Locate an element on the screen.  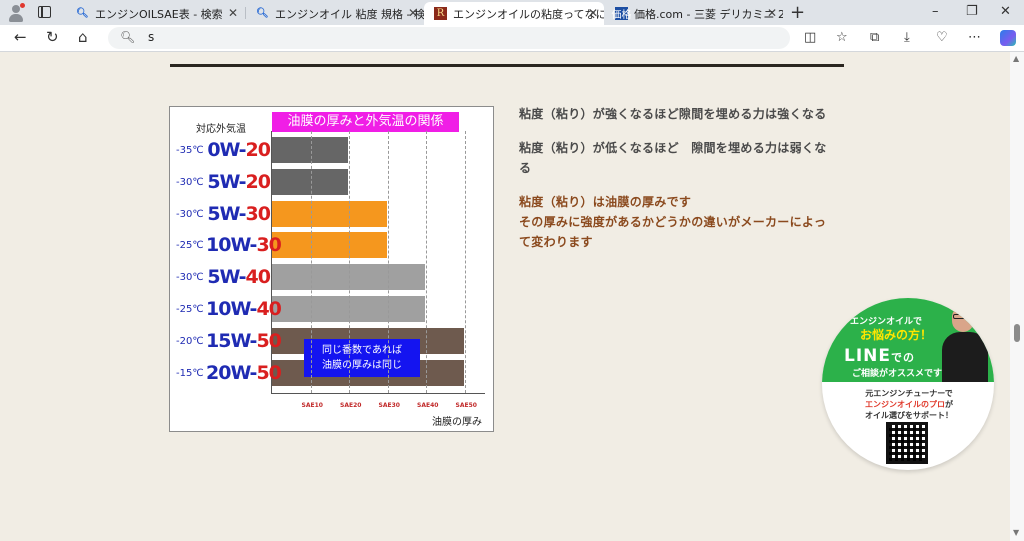
chart-title: 油膜の厚みと外気温の関係 is located at coordinates (365, 122).